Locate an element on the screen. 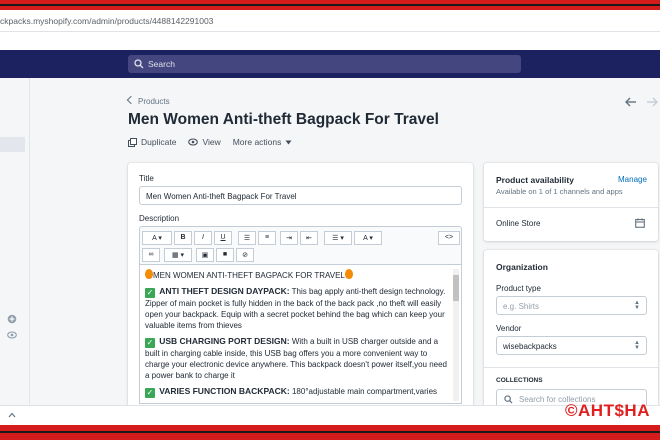 This screenshot has height=440, width=660. chevron-left-icon is located at coordinates (131, 100).